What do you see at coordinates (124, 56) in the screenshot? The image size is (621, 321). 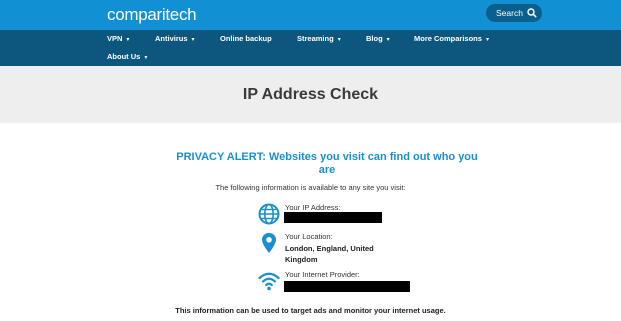 I see `nav-item-label: About Us` at bounding box center [124, 56].